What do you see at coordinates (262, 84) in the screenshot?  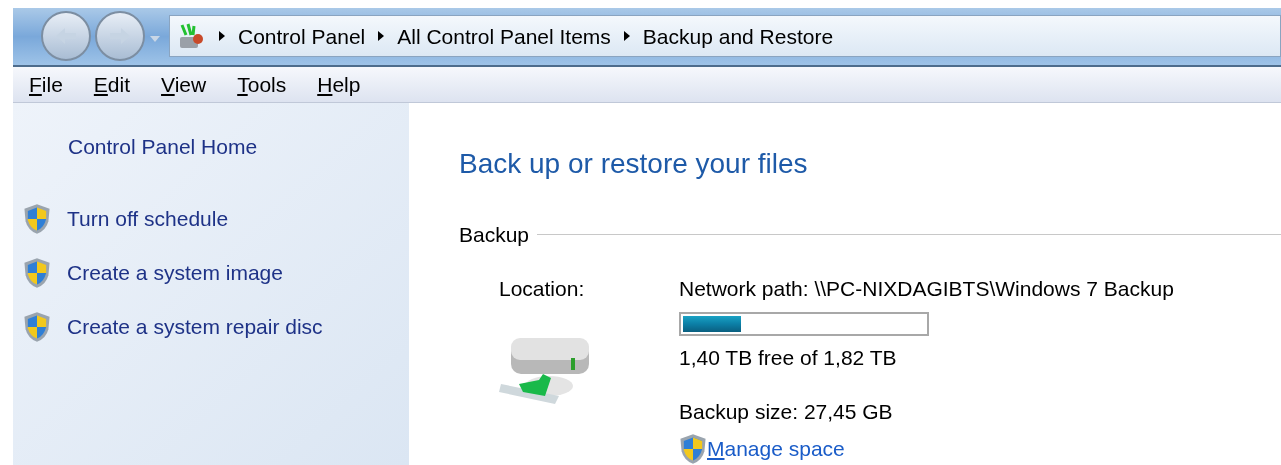 I see `menu-item: Tools` at bounding box center [262, 84].